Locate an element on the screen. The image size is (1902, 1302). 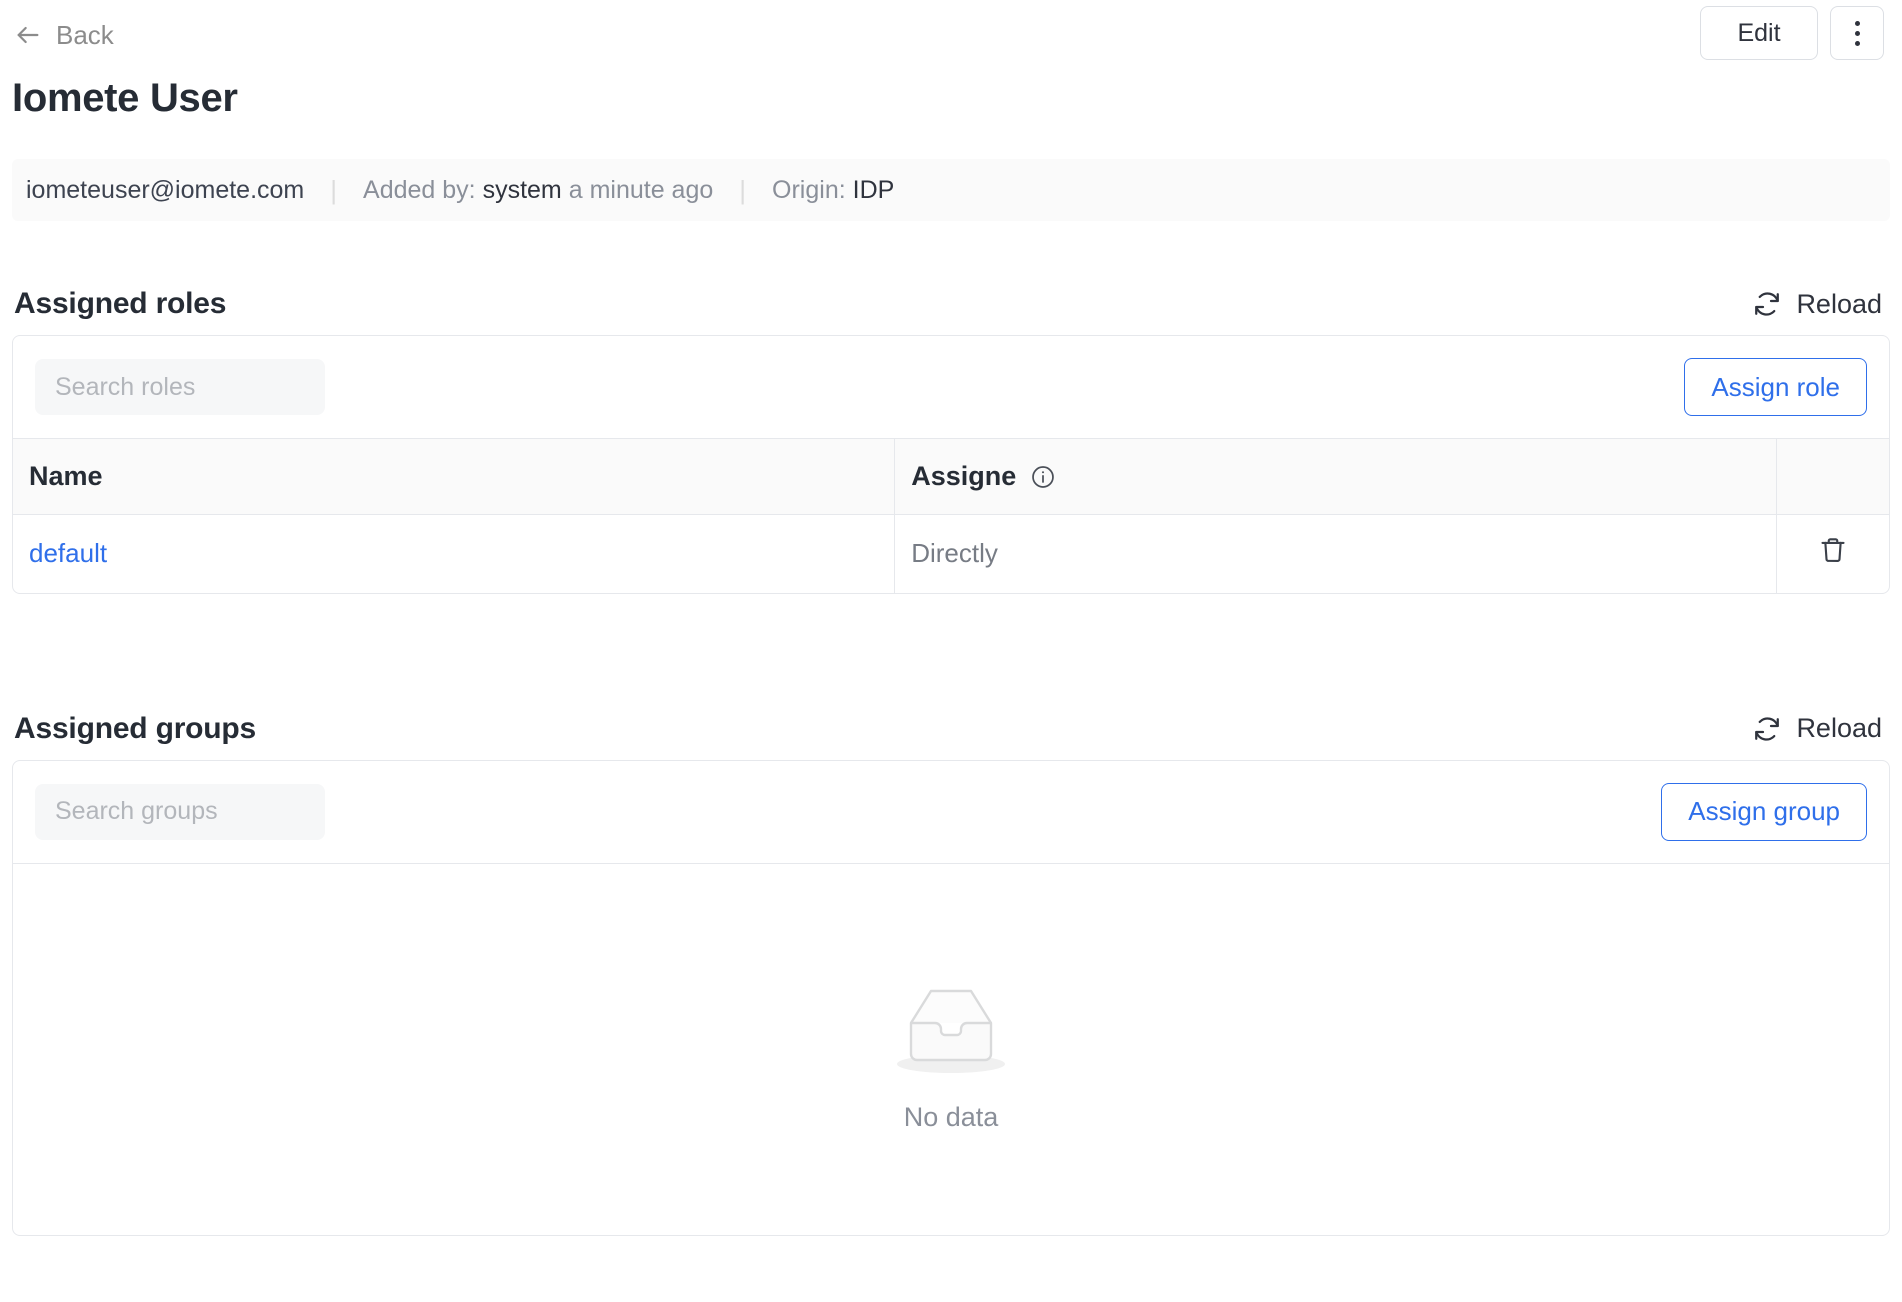
reload-roles-button: Reload is located at coordinates (1820, 304).